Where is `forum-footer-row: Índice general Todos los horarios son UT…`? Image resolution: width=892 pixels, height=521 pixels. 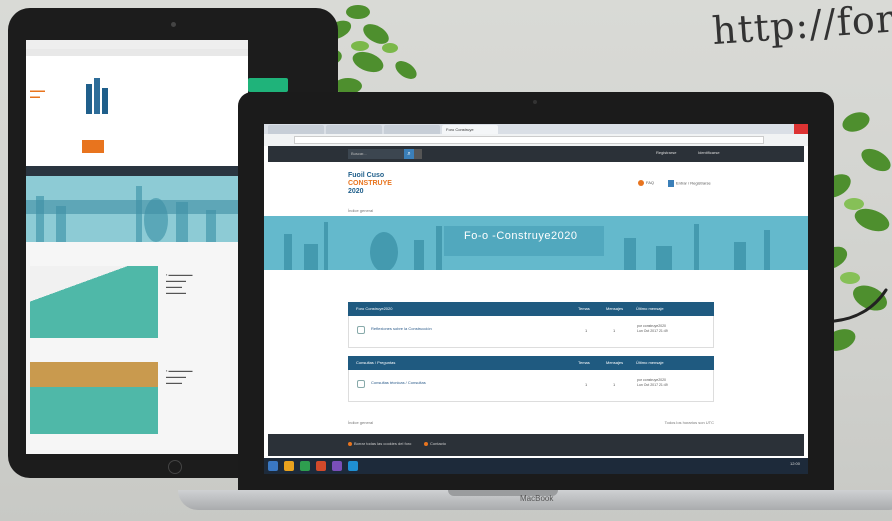 forum-footer-row: Índice general Todos los horarios son UT… is located at coordinates (531, 425).